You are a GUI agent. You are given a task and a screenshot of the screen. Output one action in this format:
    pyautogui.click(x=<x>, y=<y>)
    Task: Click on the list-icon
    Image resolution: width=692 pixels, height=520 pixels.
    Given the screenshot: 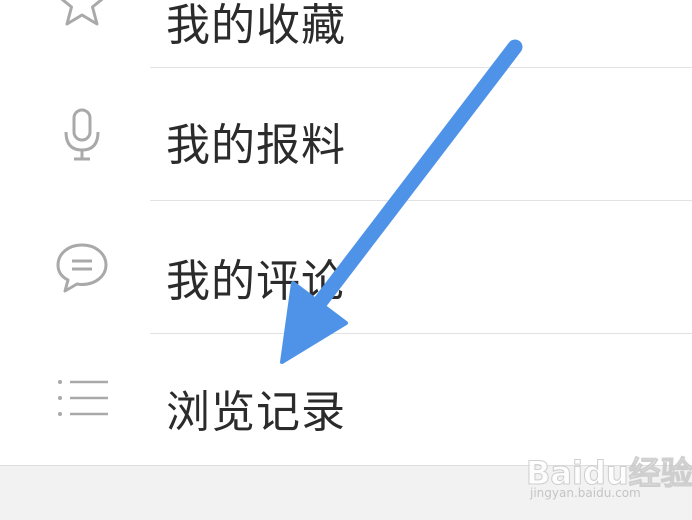 What is the action you would take?
    pyautogui.click(x=83, y=398)
    